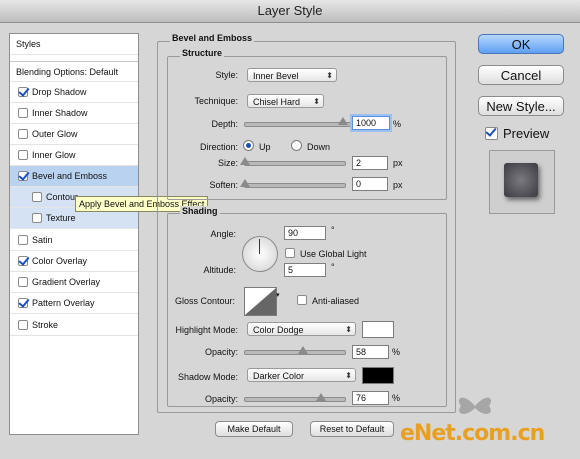 The height and width of the screenshot is (459, 580). What do you see at coordinates (278, 295) in the screenshot?
I see `chevron-down-icon: ▾` at bounding box center [278, 295].